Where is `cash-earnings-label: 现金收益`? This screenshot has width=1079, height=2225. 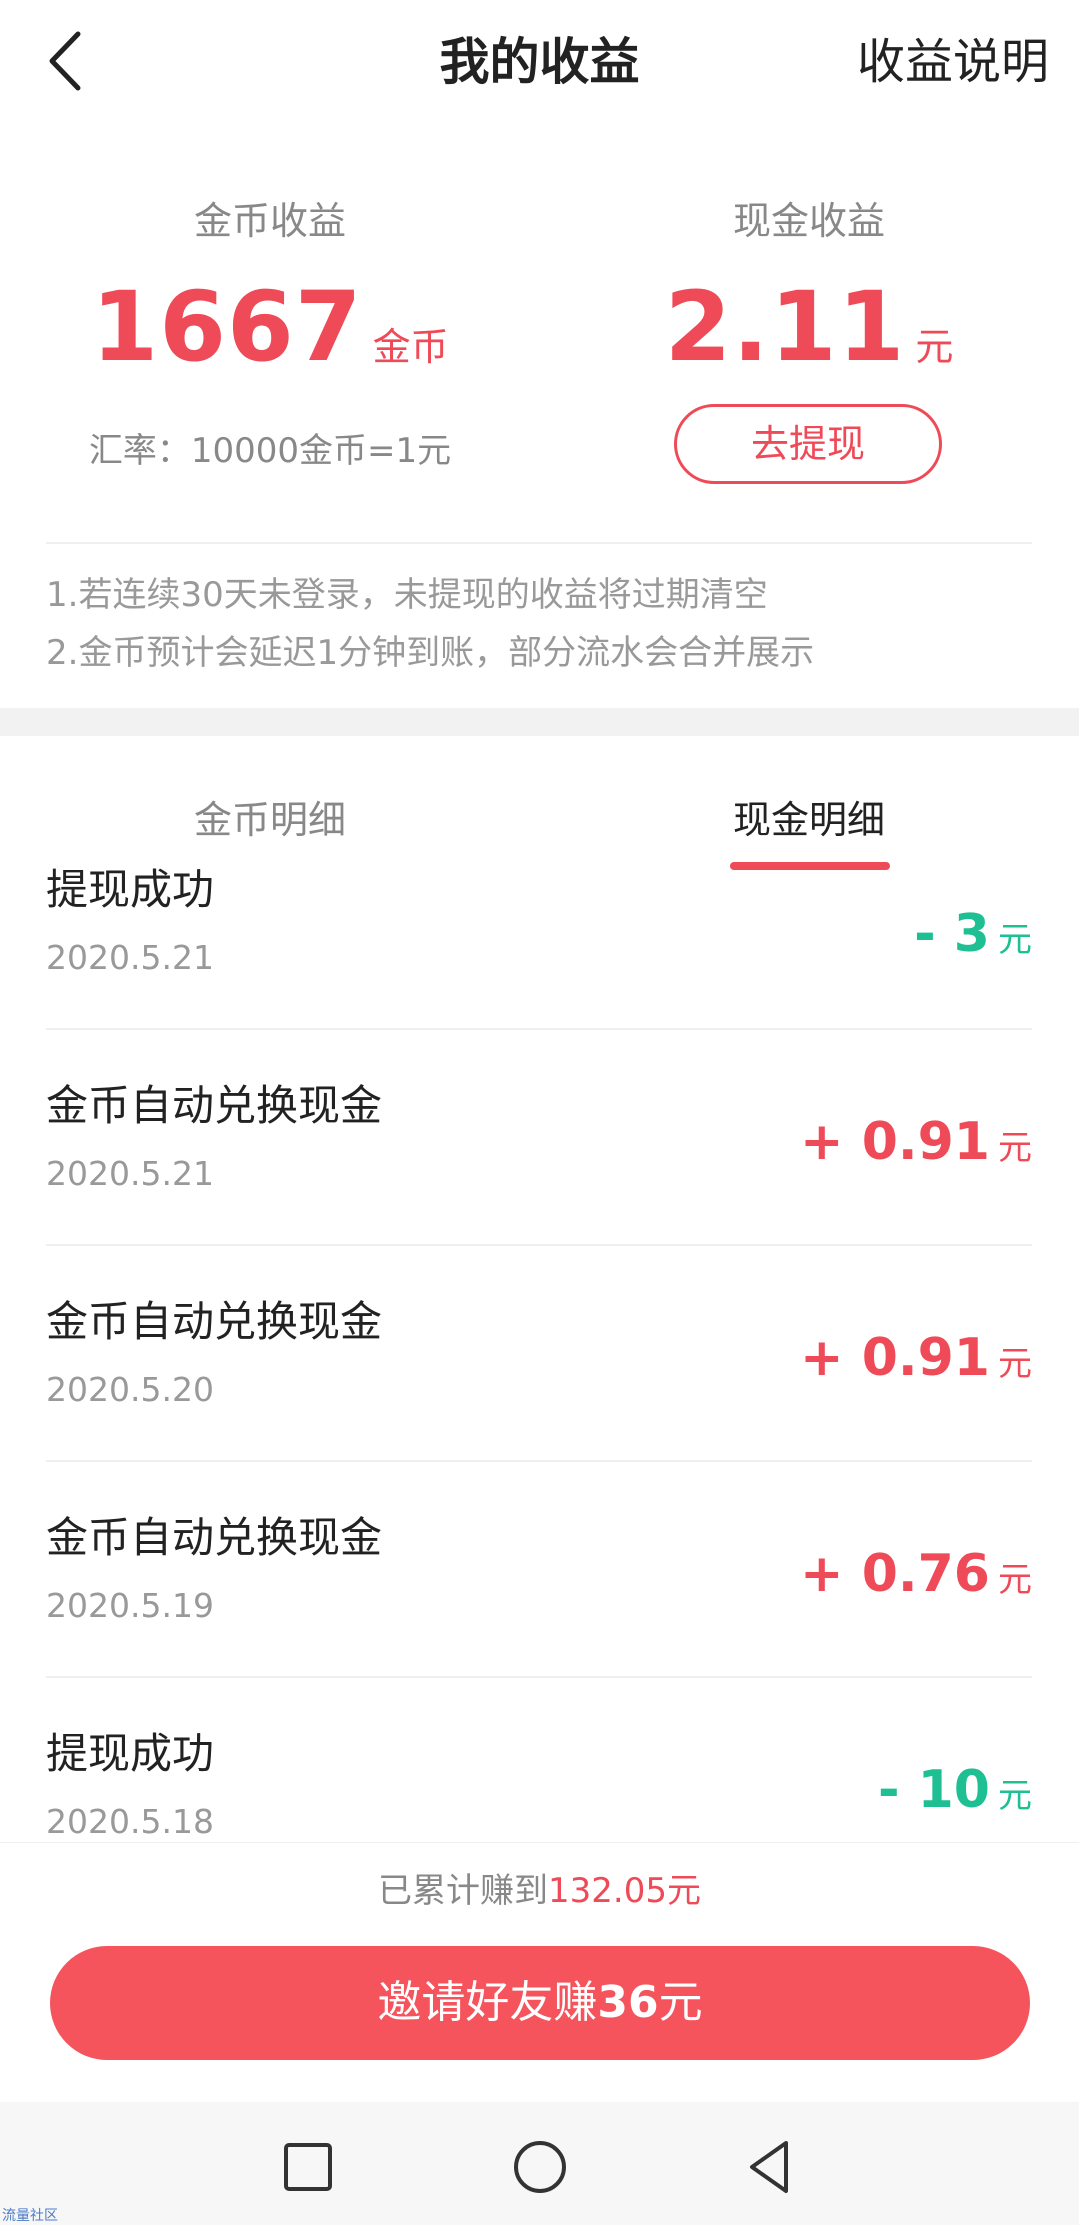
cash-earnings-label: 现金收益 is located at coordinates (808, 221).